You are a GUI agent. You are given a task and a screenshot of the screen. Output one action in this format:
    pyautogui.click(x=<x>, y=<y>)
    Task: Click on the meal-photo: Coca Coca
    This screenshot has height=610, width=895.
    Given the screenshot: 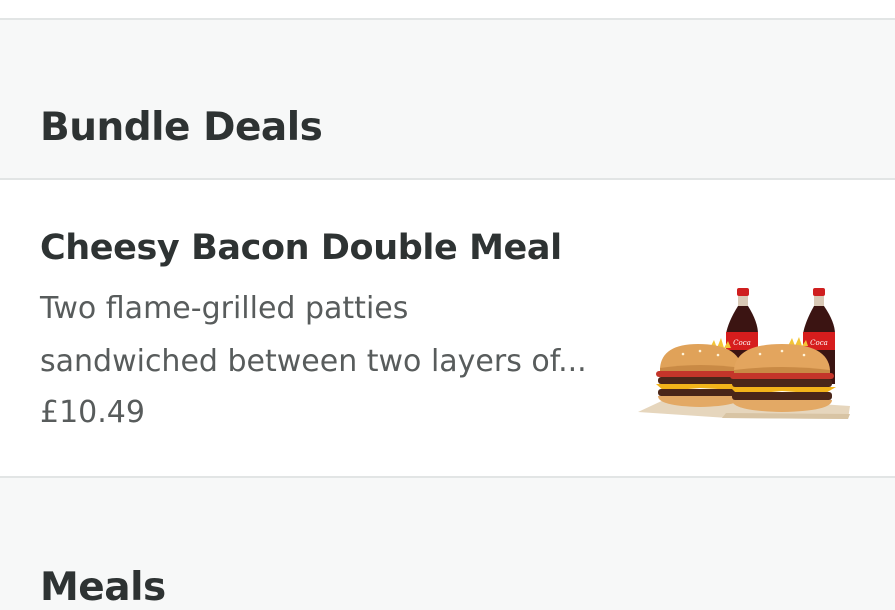 What is the action you would take?
    pyautogui.click(x=744, y=353)
    